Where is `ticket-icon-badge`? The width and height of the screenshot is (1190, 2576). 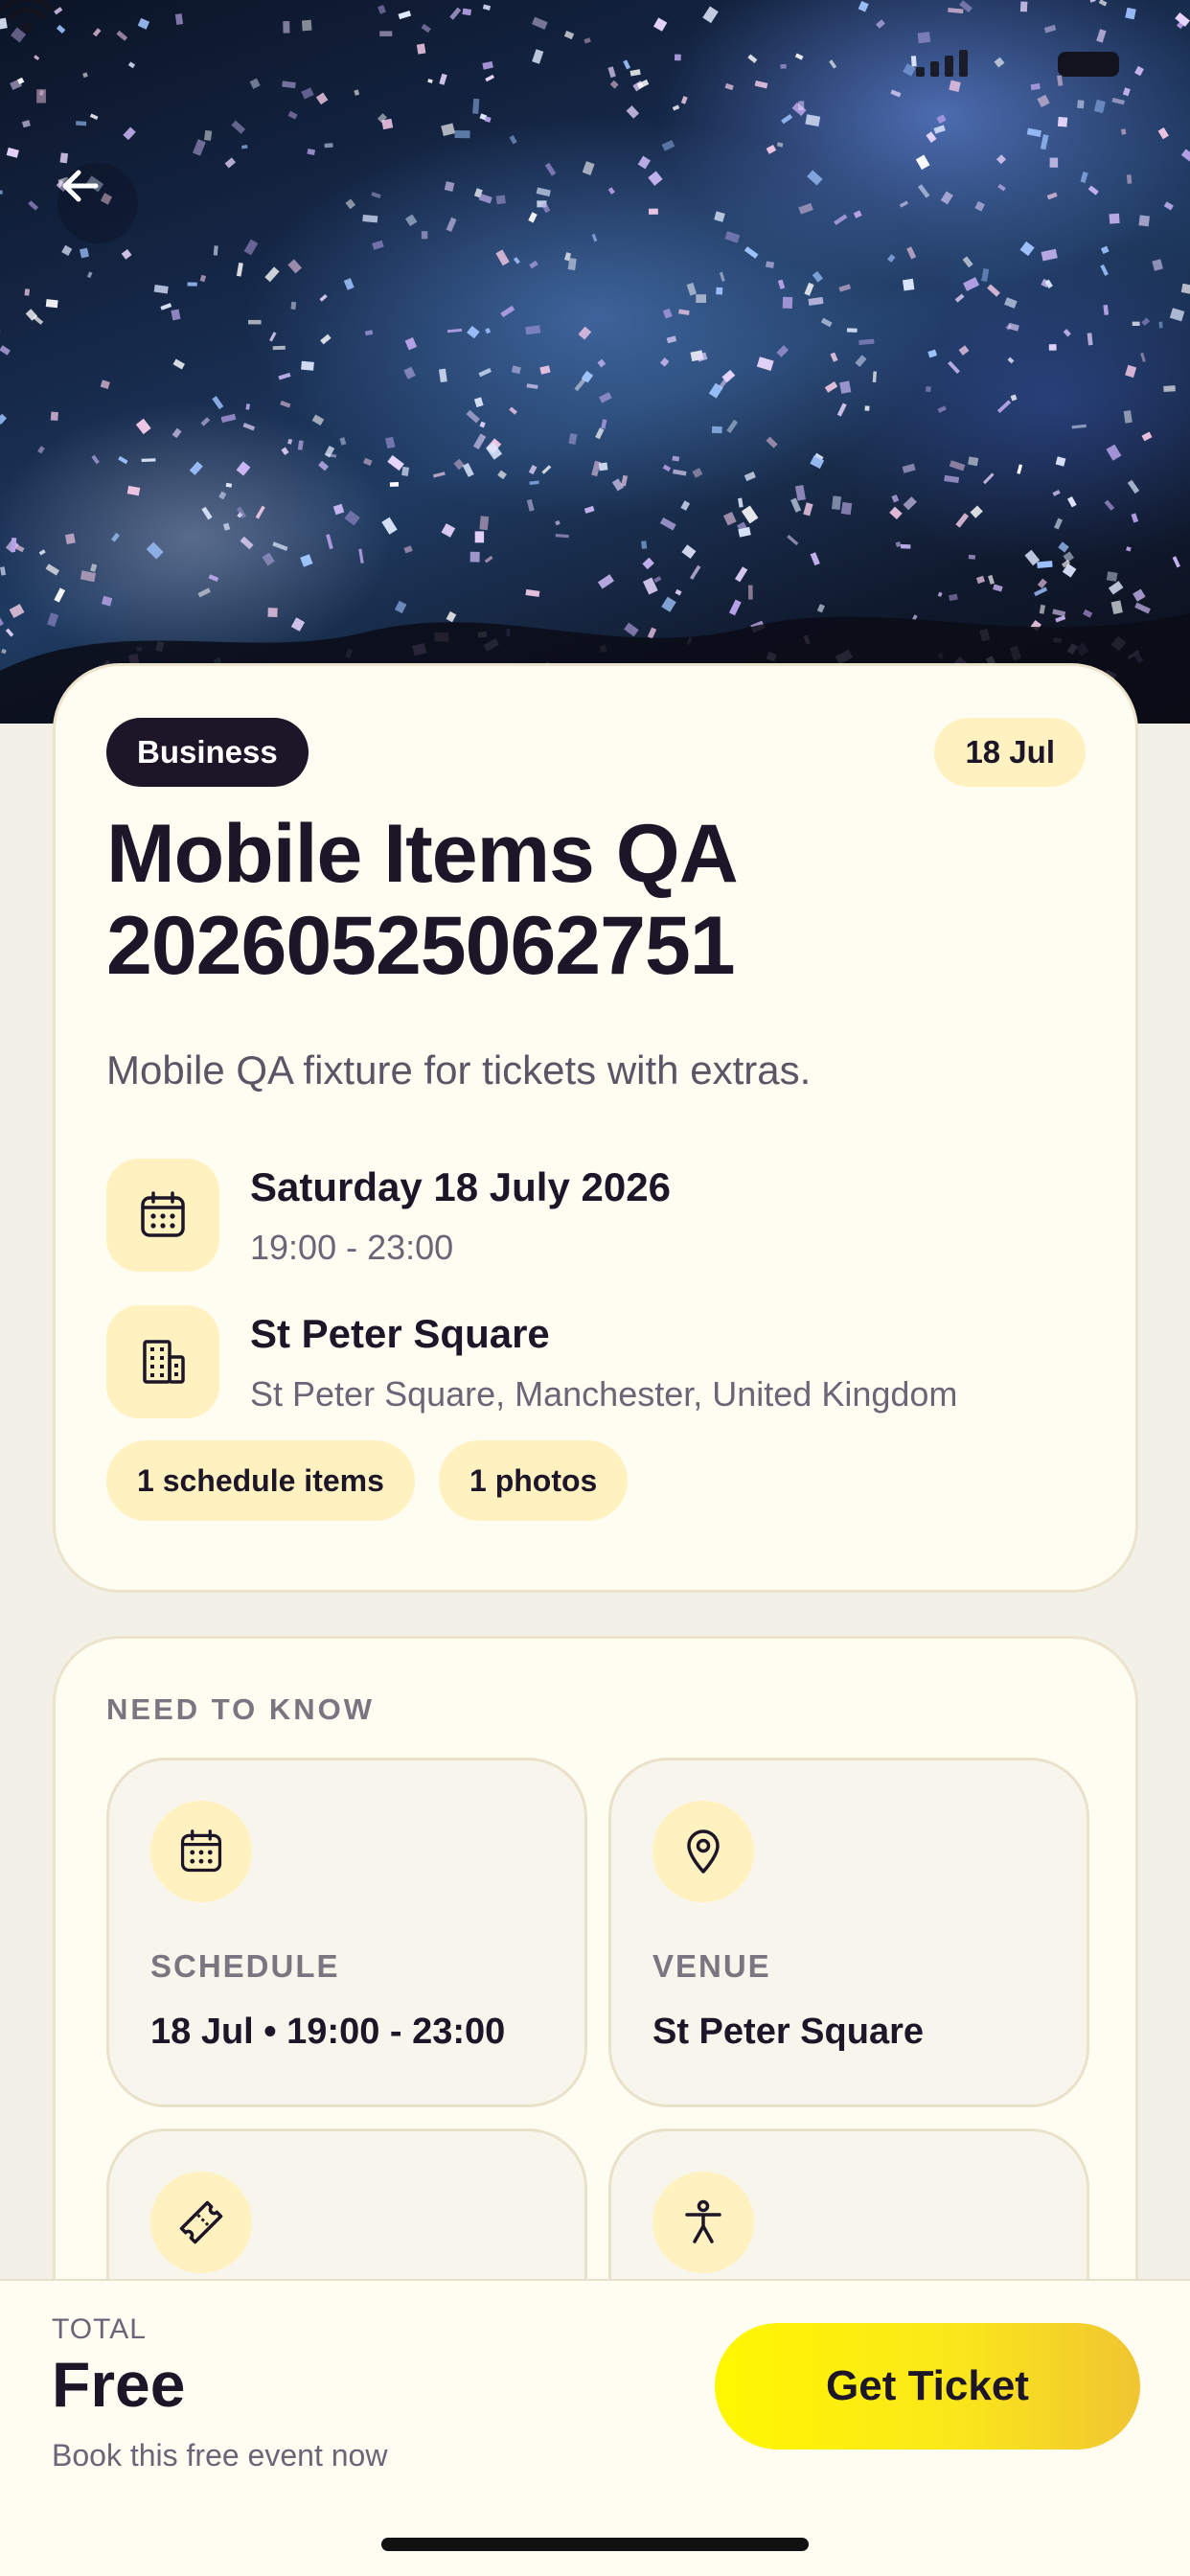
ticket-icon-badge is located at coordinates (201, 2222).